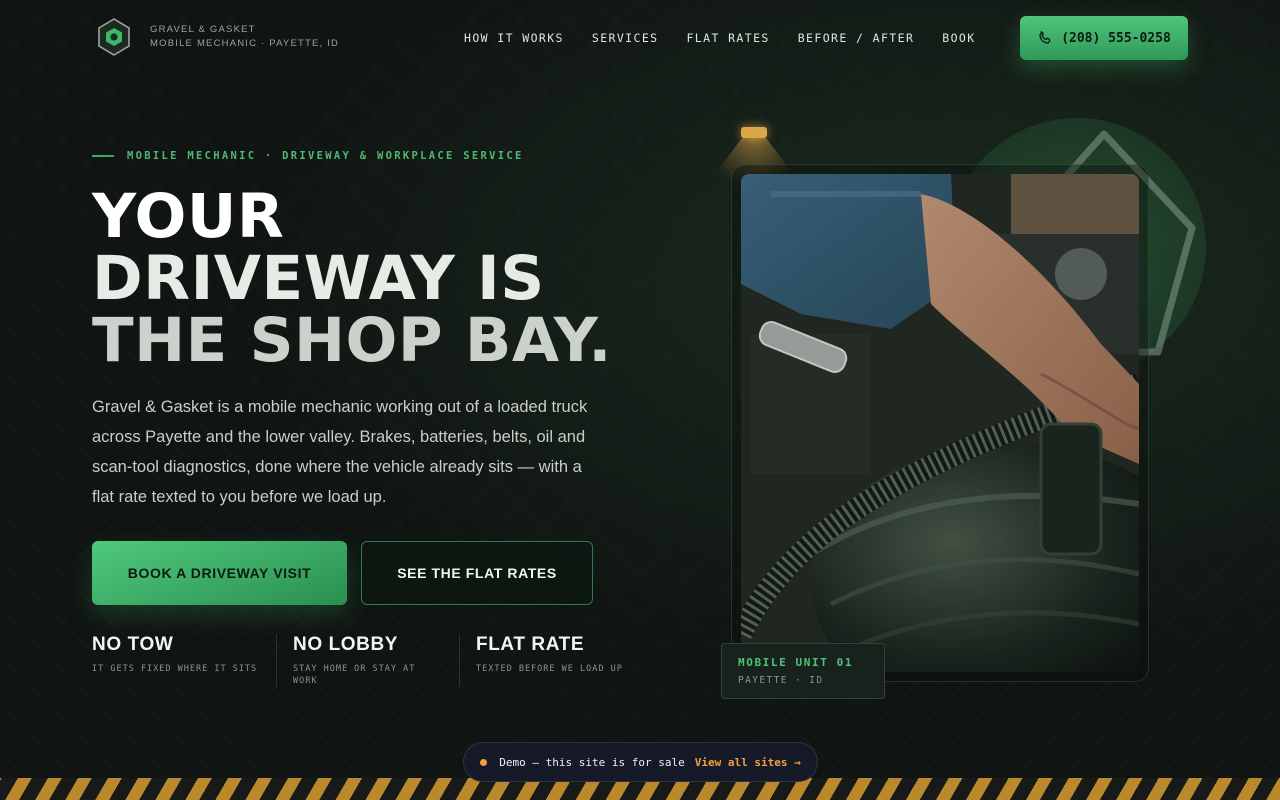  I want to click on status-dot-icon, so click(484, 762).